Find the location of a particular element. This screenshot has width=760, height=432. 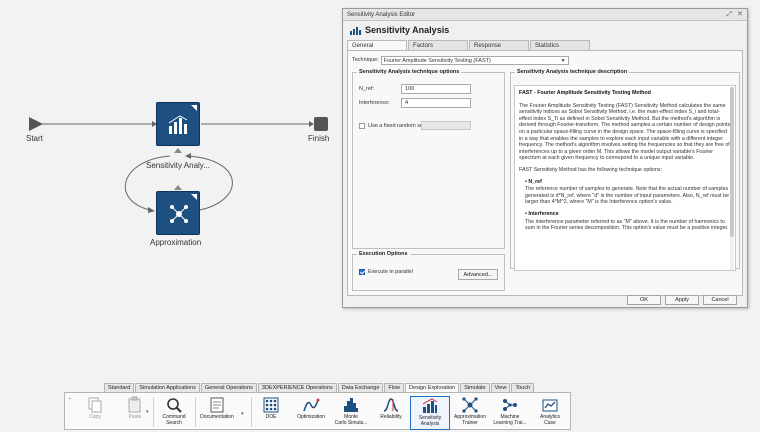

dialog-buttons: OK Apply Cancel is located at coordinates (682, 300).